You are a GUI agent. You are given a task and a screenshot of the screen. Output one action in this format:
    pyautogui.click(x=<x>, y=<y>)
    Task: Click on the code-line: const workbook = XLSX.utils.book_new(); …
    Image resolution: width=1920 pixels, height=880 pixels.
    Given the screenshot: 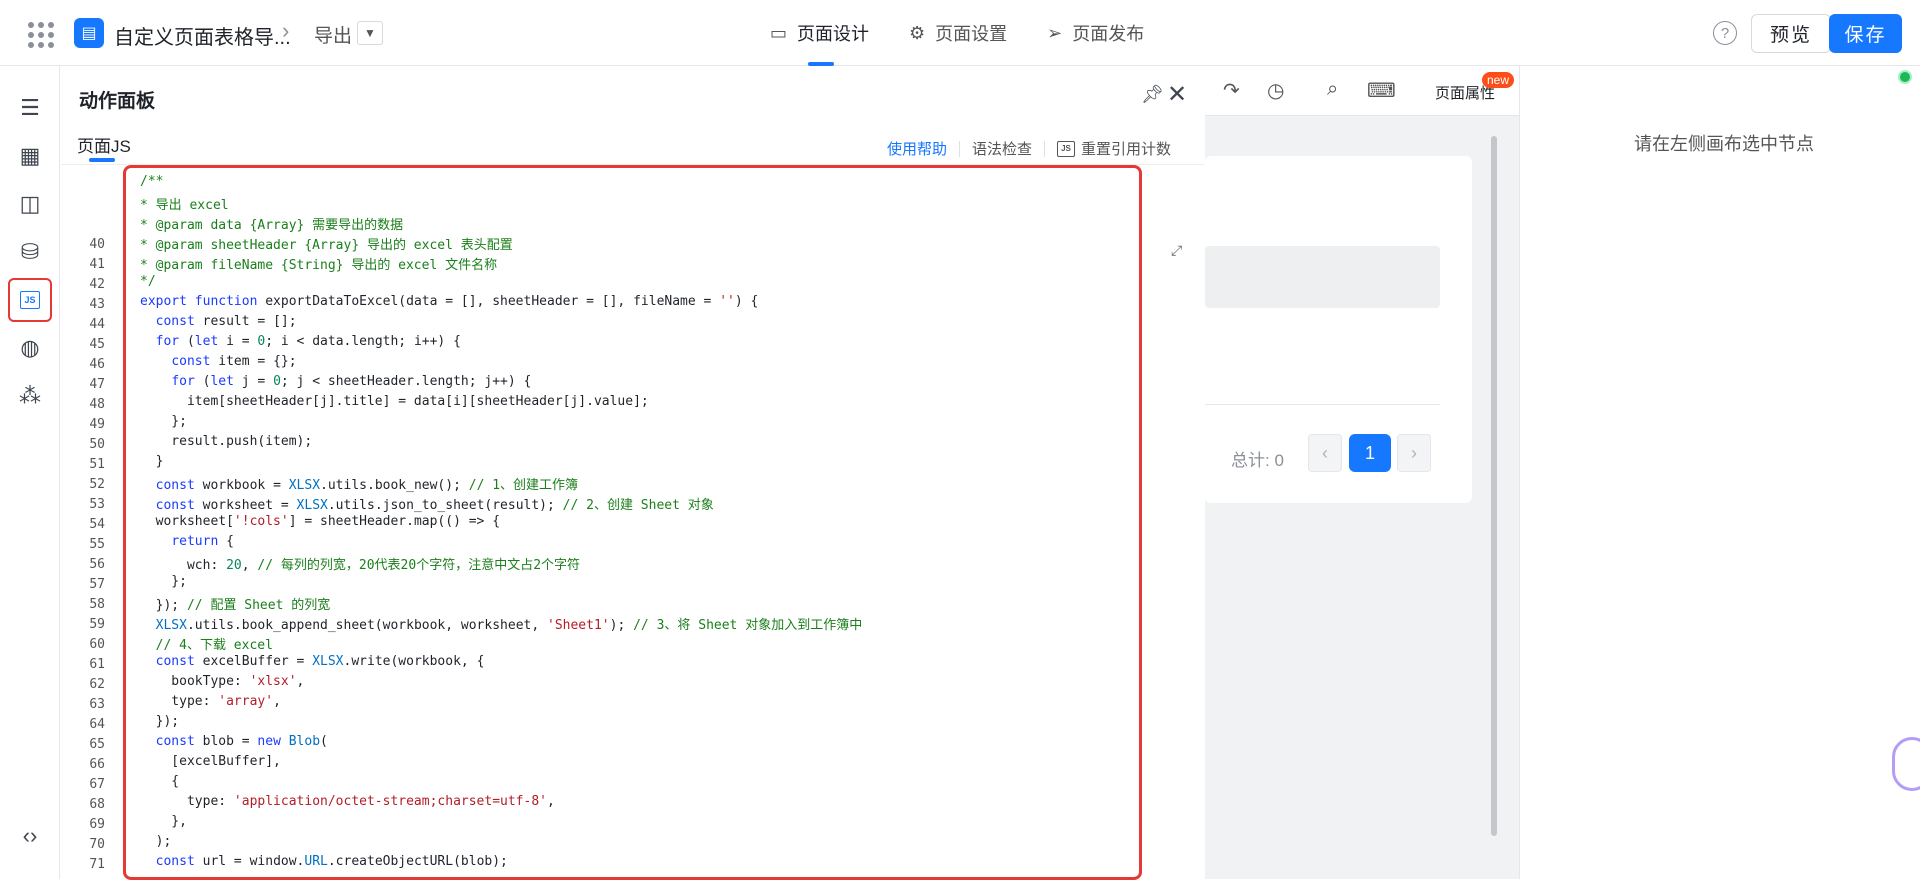 What is the action you would take?
    pyautogui.click(x=367, y=485)
    